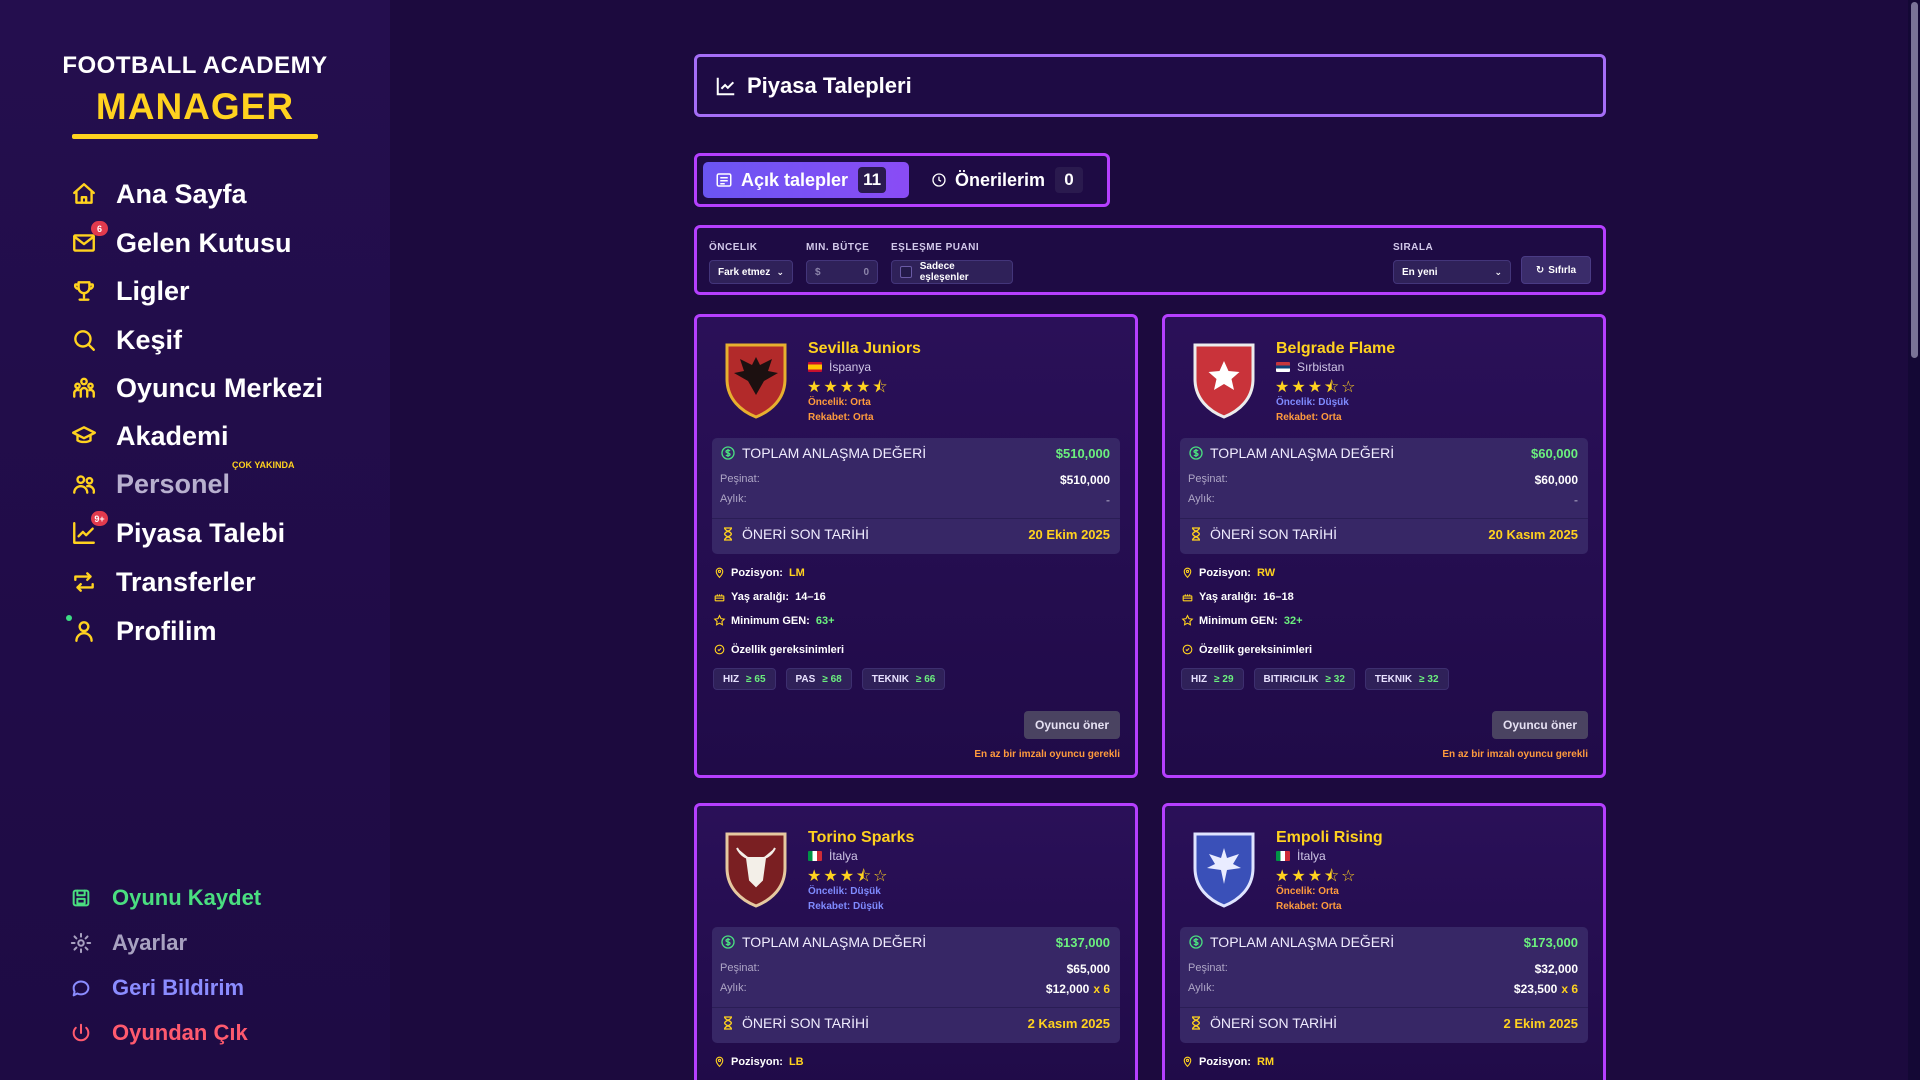  Describe the element at coordinates (724, 180) in the screenshot. I see `list-icon` at that location.